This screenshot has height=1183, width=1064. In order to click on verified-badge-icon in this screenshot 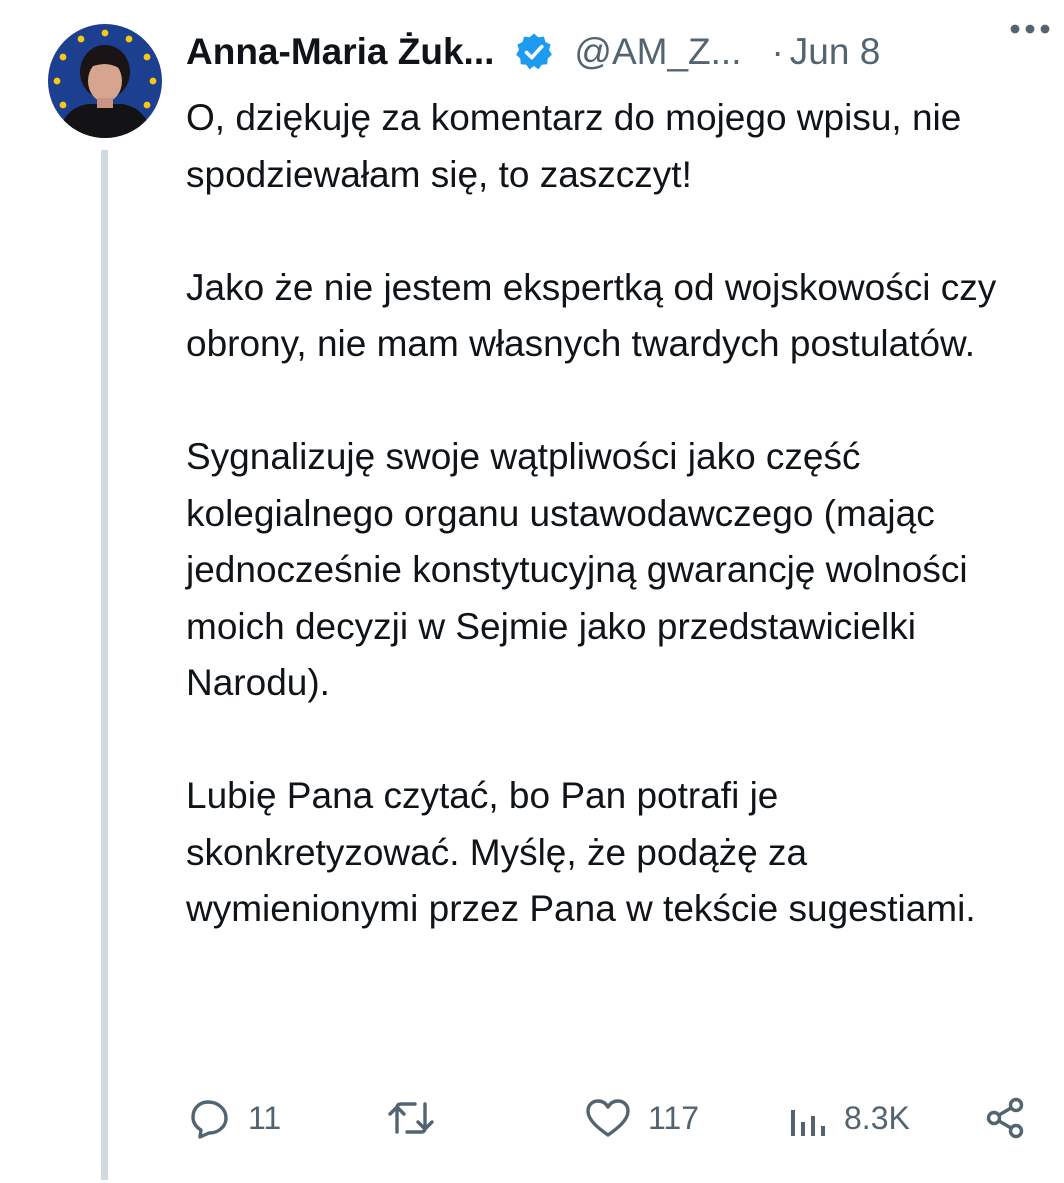, I will do `click(534, 52)`.